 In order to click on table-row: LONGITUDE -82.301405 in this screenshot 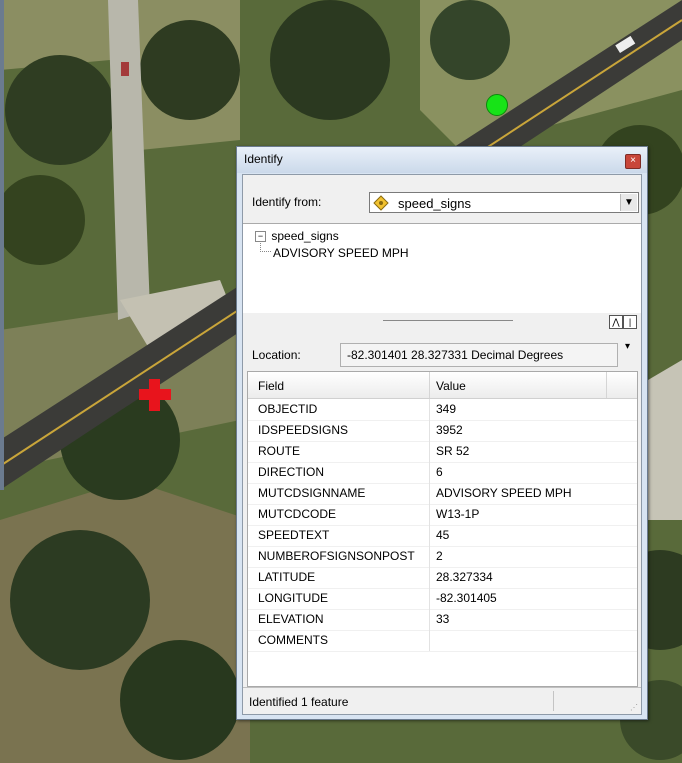, I will do `click(442, 599)`.